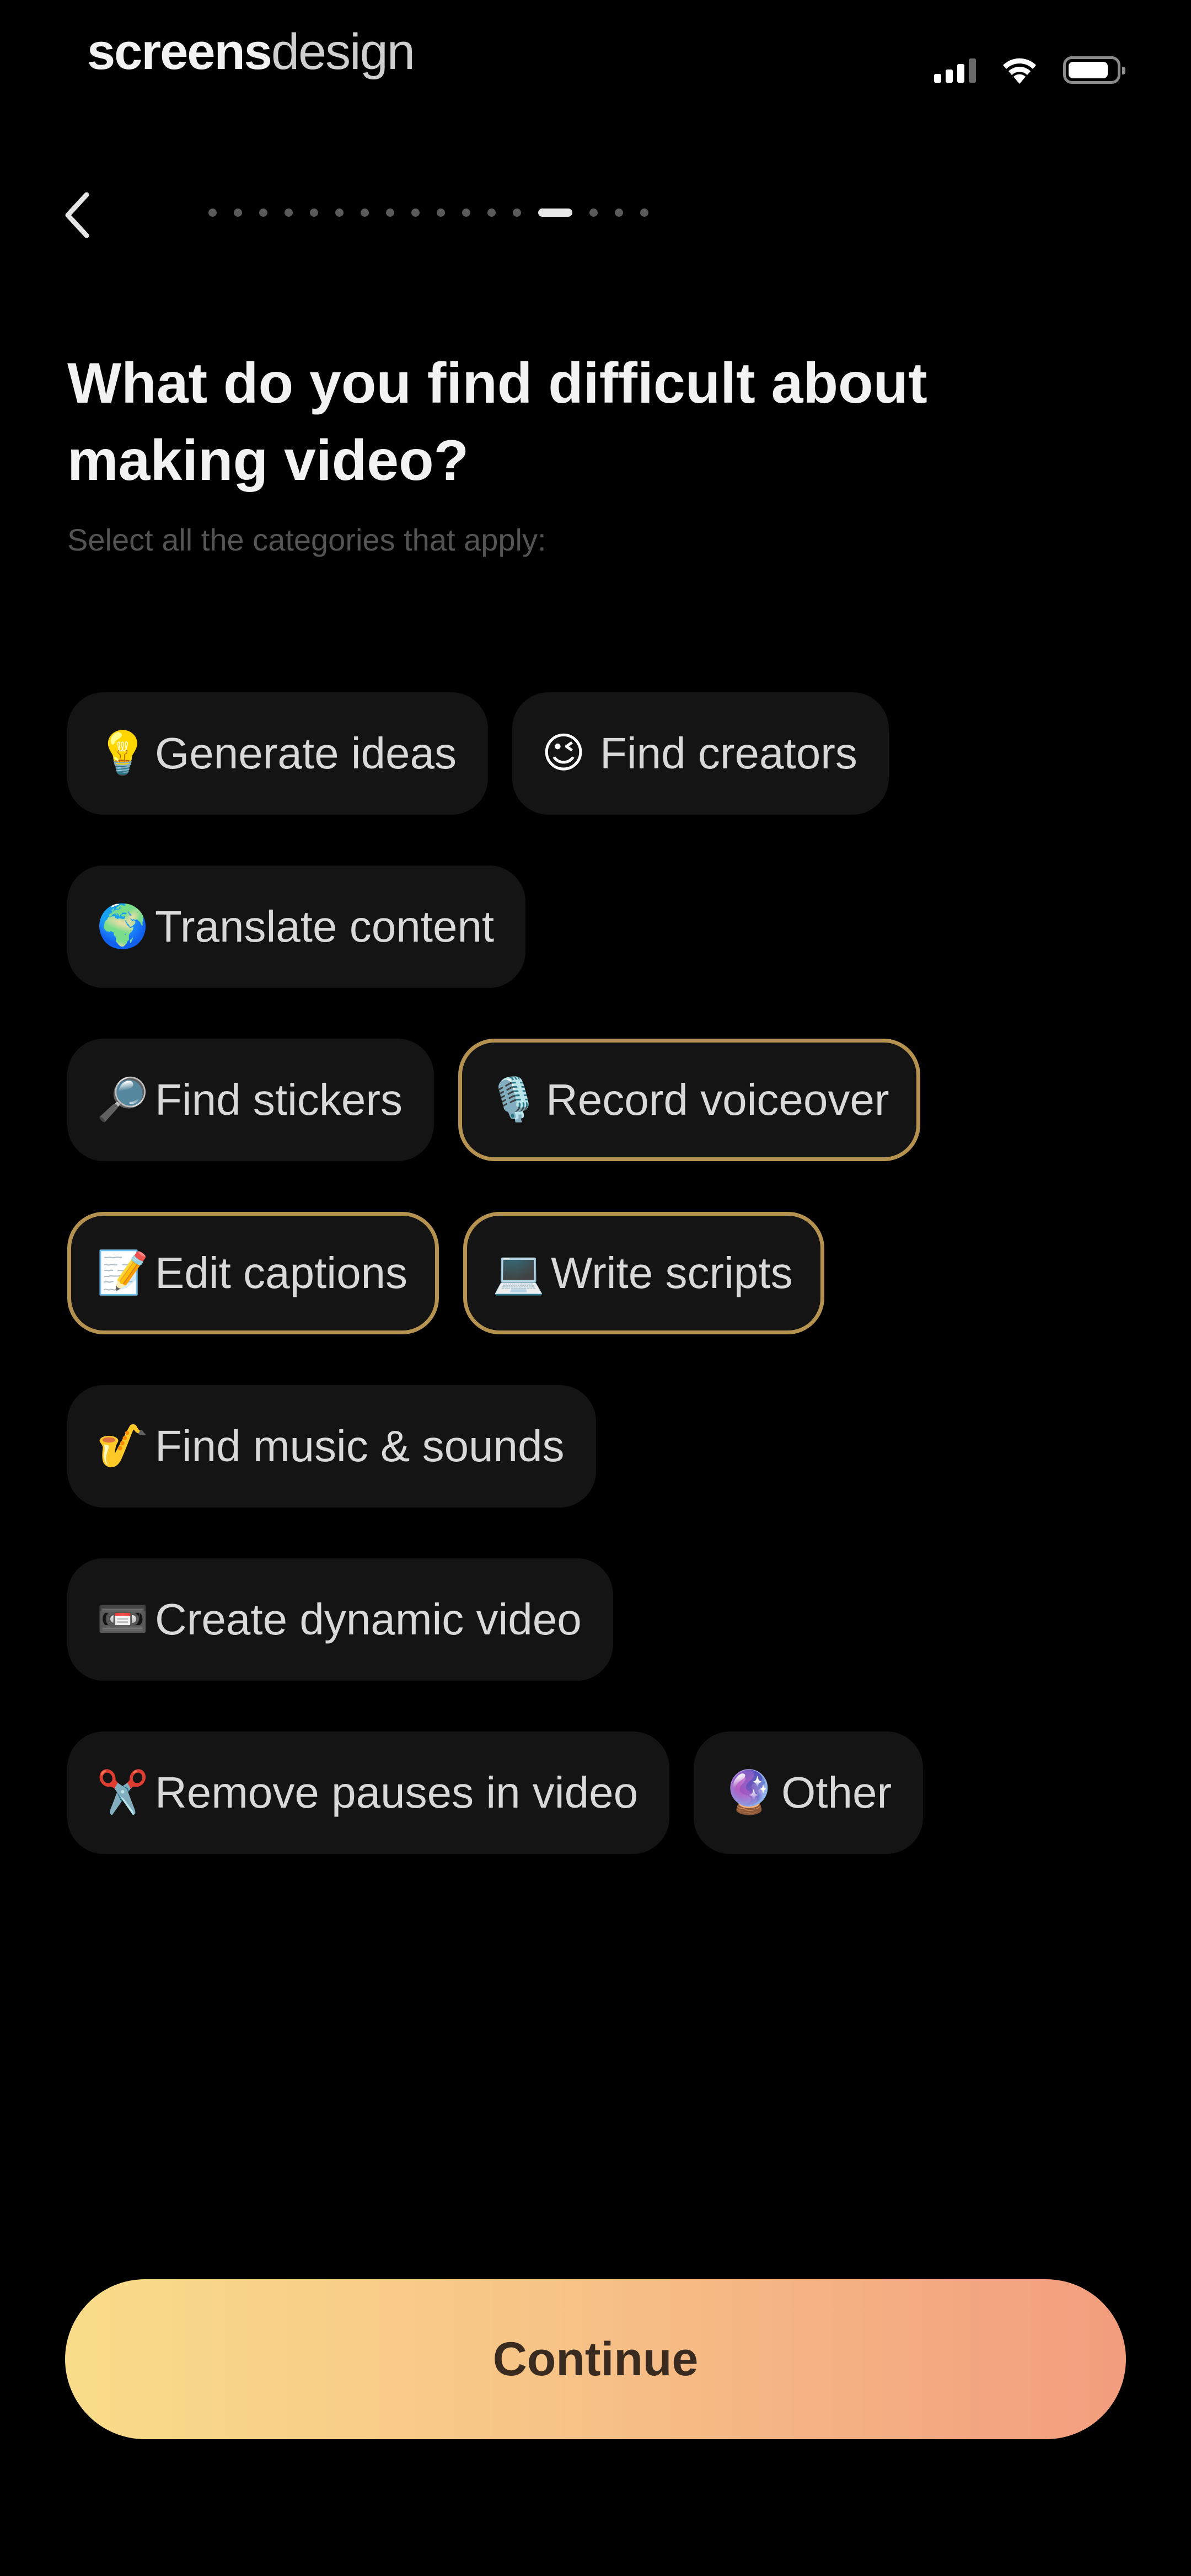  I want to click on status-icons, so click(1029, 70).